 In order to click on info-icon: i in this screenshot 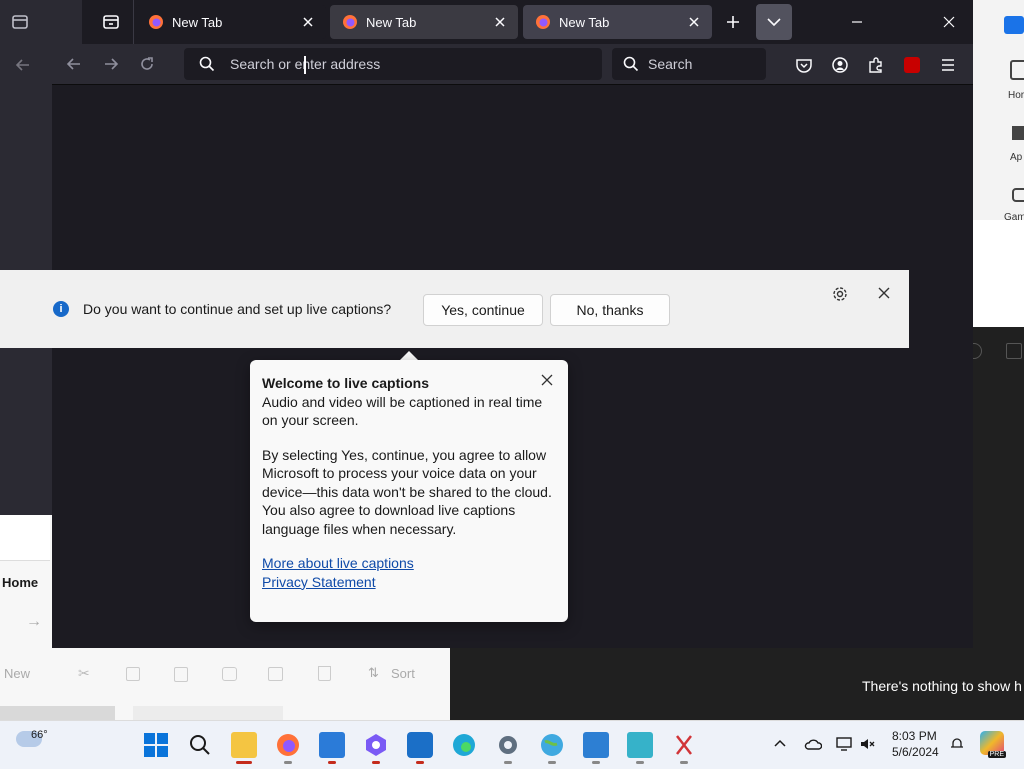, I will do `click(61, 309)`.